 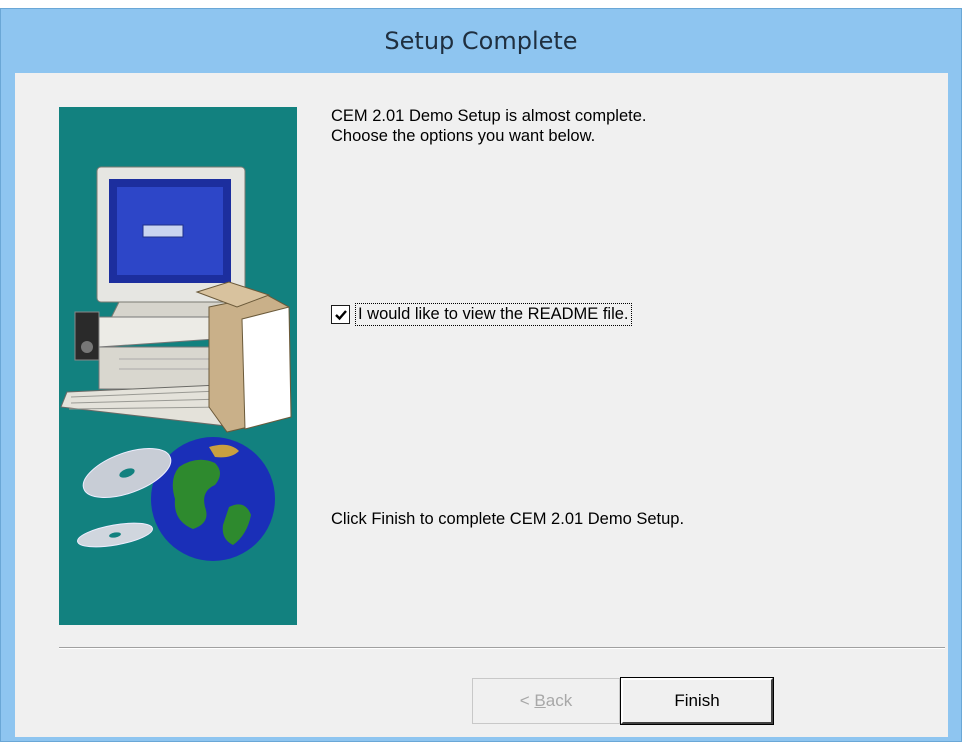 What do you see at coordinates (502, 648) in the screenshot?
I see `divider` at bounding box center [502, 648].